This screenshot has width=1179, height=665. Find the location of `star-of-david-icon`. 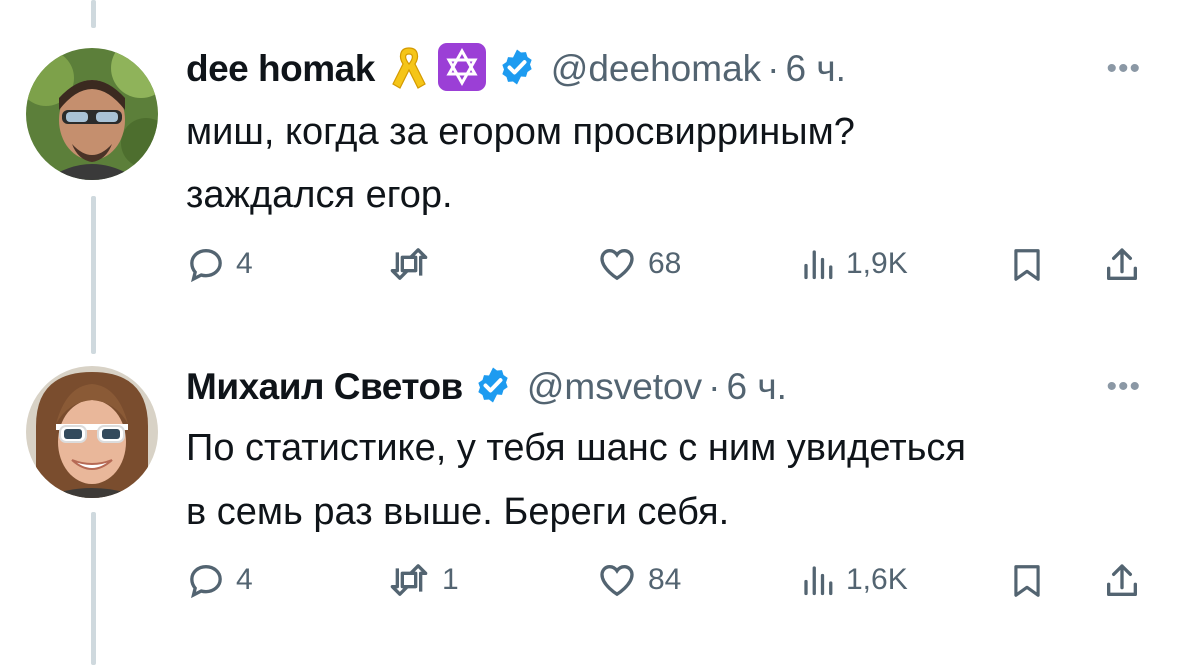

star-of-david-icon is located at coordinates (462, 69).